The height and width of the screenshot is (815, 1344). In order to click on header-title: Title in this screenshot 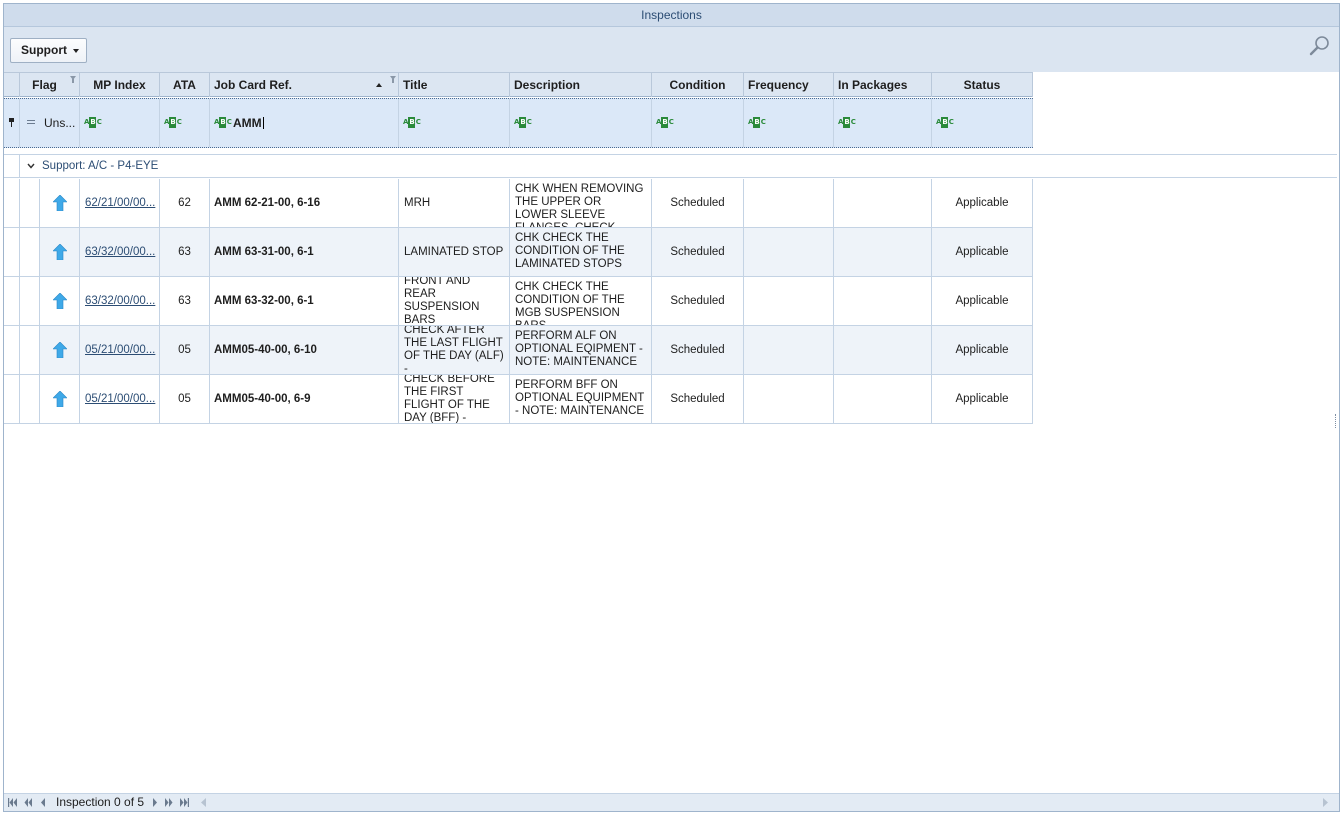, I will do `click(454, 85)`.